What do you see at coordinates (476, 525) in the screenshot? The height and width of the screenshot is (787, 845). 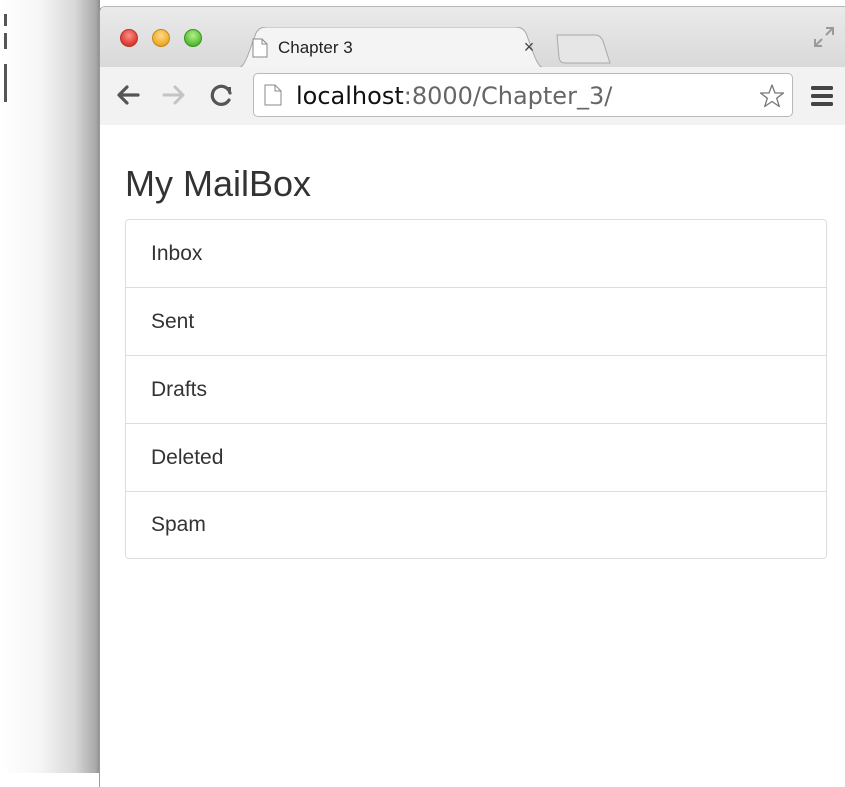 I see `mailbox-item-spam: Spam` at bounding box center [476, 525].